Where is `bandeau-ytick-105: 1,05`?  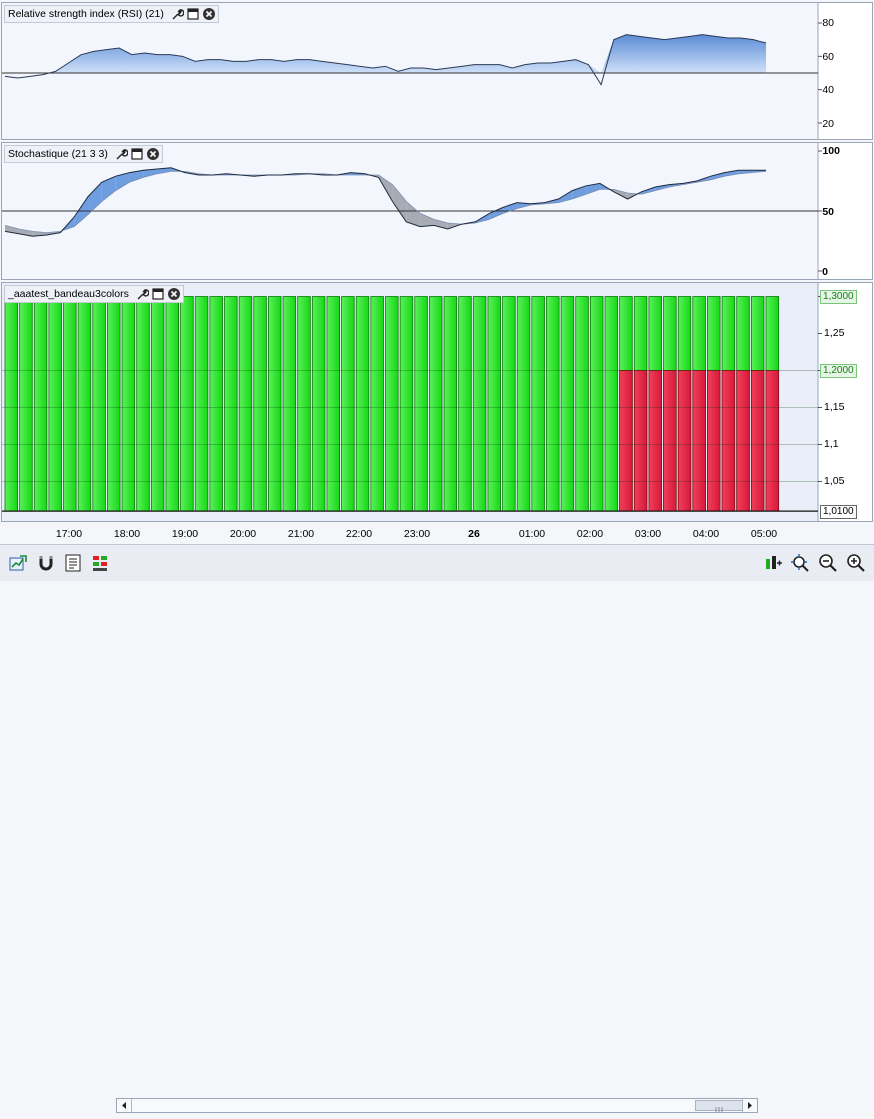 bandeau-ytick-105: 1,05 is located at coordinates (834, 481).